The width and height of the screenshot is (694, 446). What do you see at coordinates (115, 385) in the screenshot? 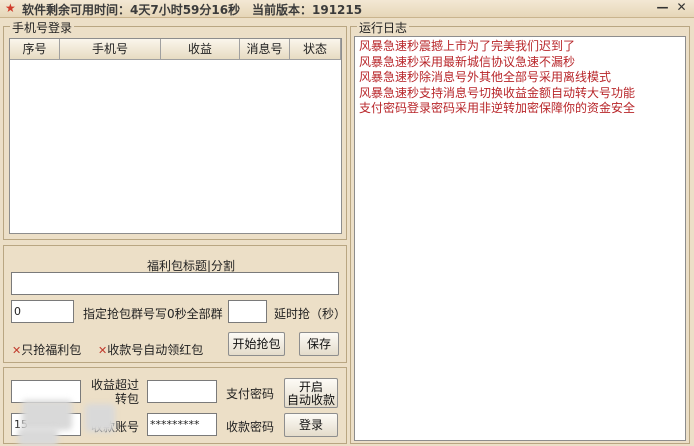
I see `income-label-line1: 收益超过` at bounding box center [115, 385].